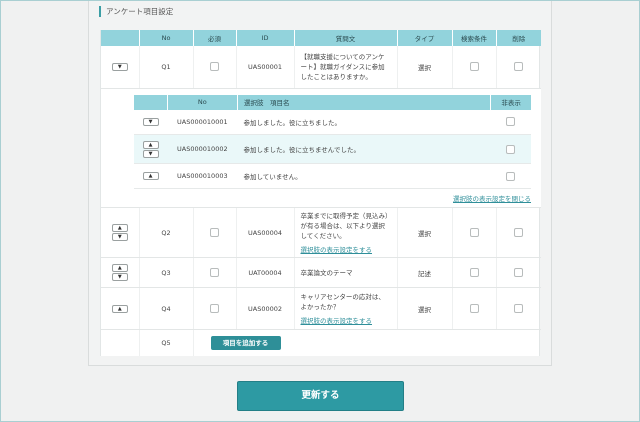 This screenshot has width=640, height=422. What do you see at coordinates (364, 122) in the screenshot?
I see `choice-label: 参加しました。役に立ちました。` at bounding box center [364, 122].